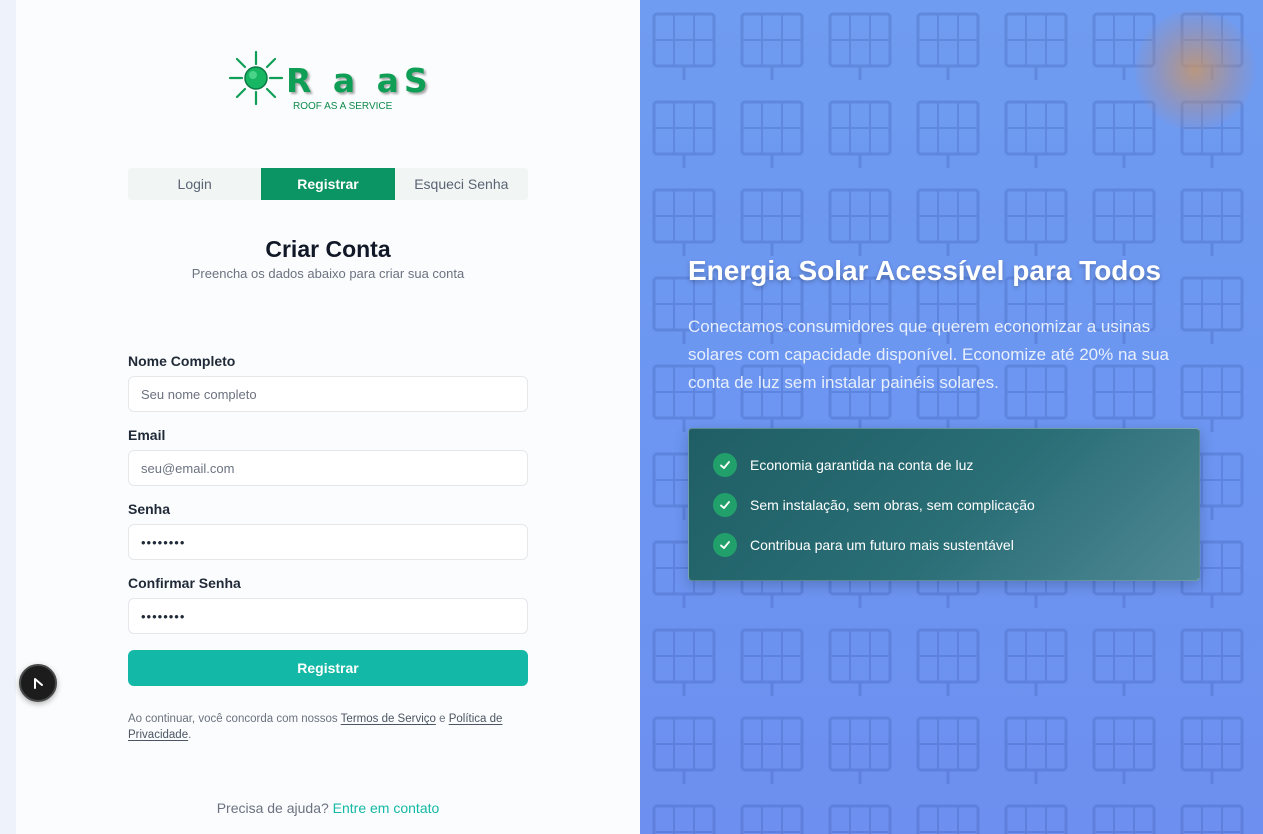 The image size is (1263, 834). I want to click on feature-text: Economia garantida na conta de luz, so click(862, 465).